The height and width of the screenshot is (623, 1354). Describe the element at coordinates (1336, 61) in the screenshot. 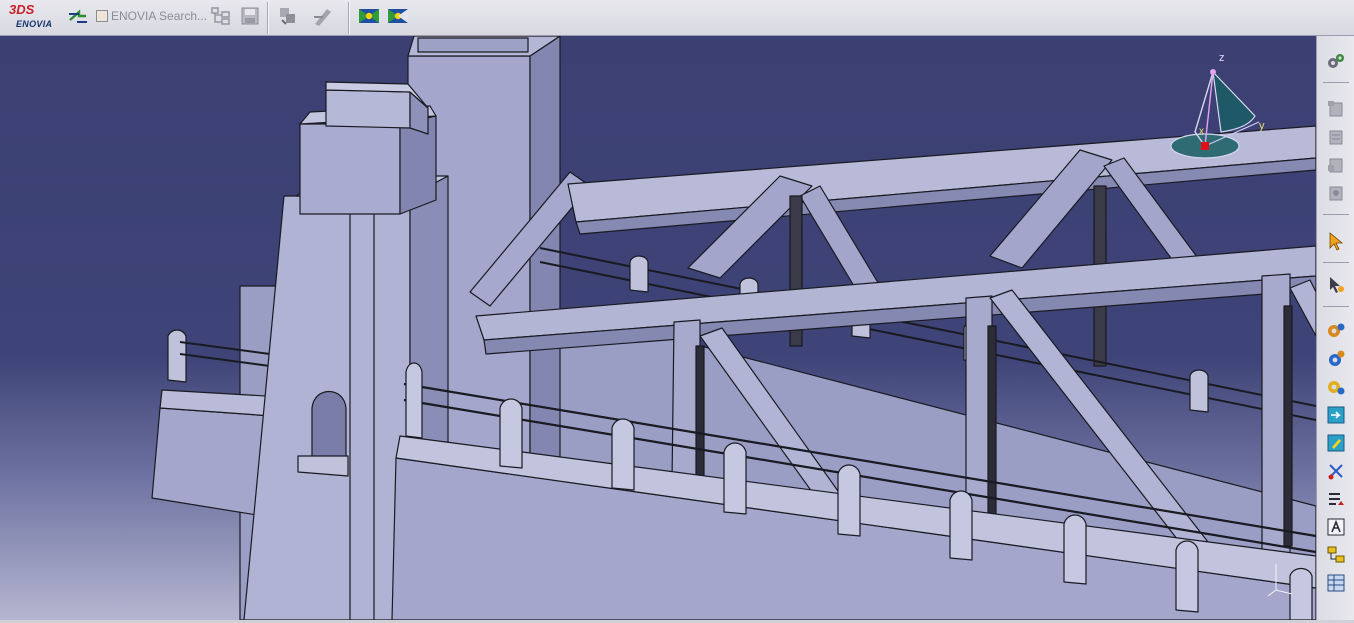

I see `gear-settings-icon` at that location.